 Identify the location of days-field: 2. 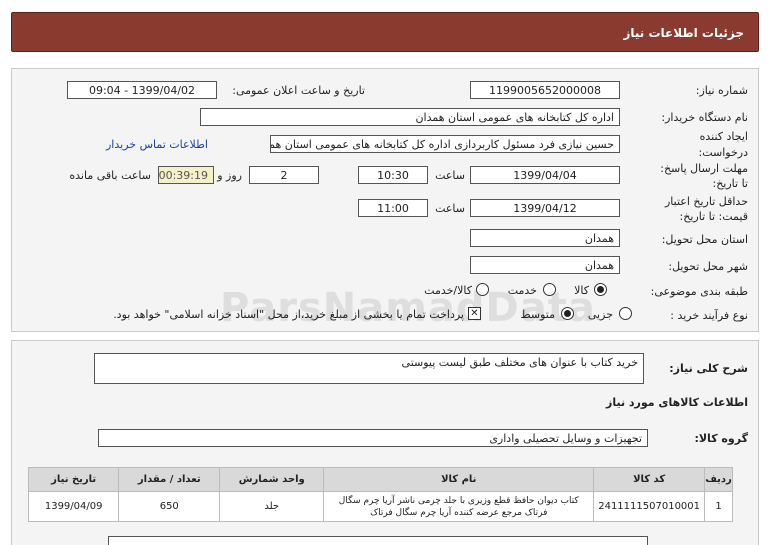
(284, 175).